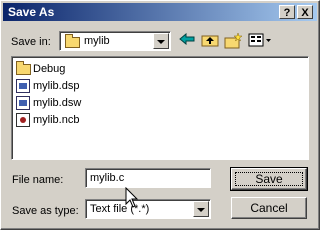  I want to click on save-as-type-dropdown: Text file (*.*), so click(148, 209).